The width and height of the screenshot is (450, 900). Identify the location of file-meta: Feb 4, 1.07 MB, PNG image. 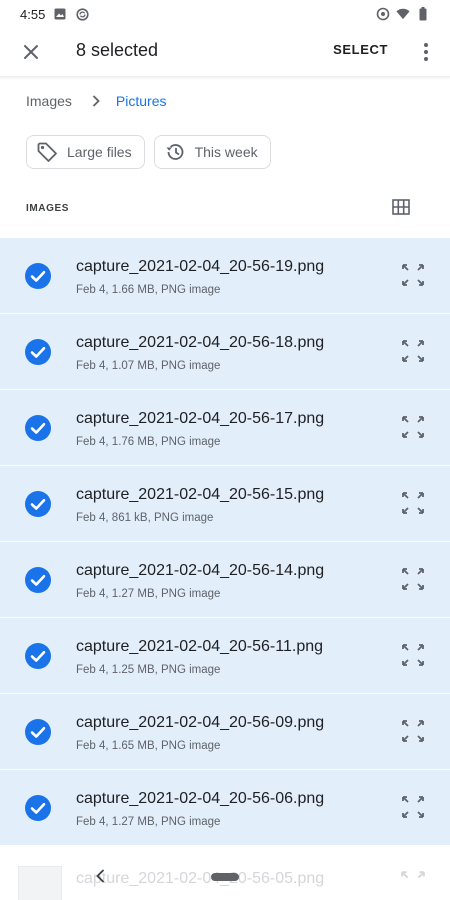
(148, 366).